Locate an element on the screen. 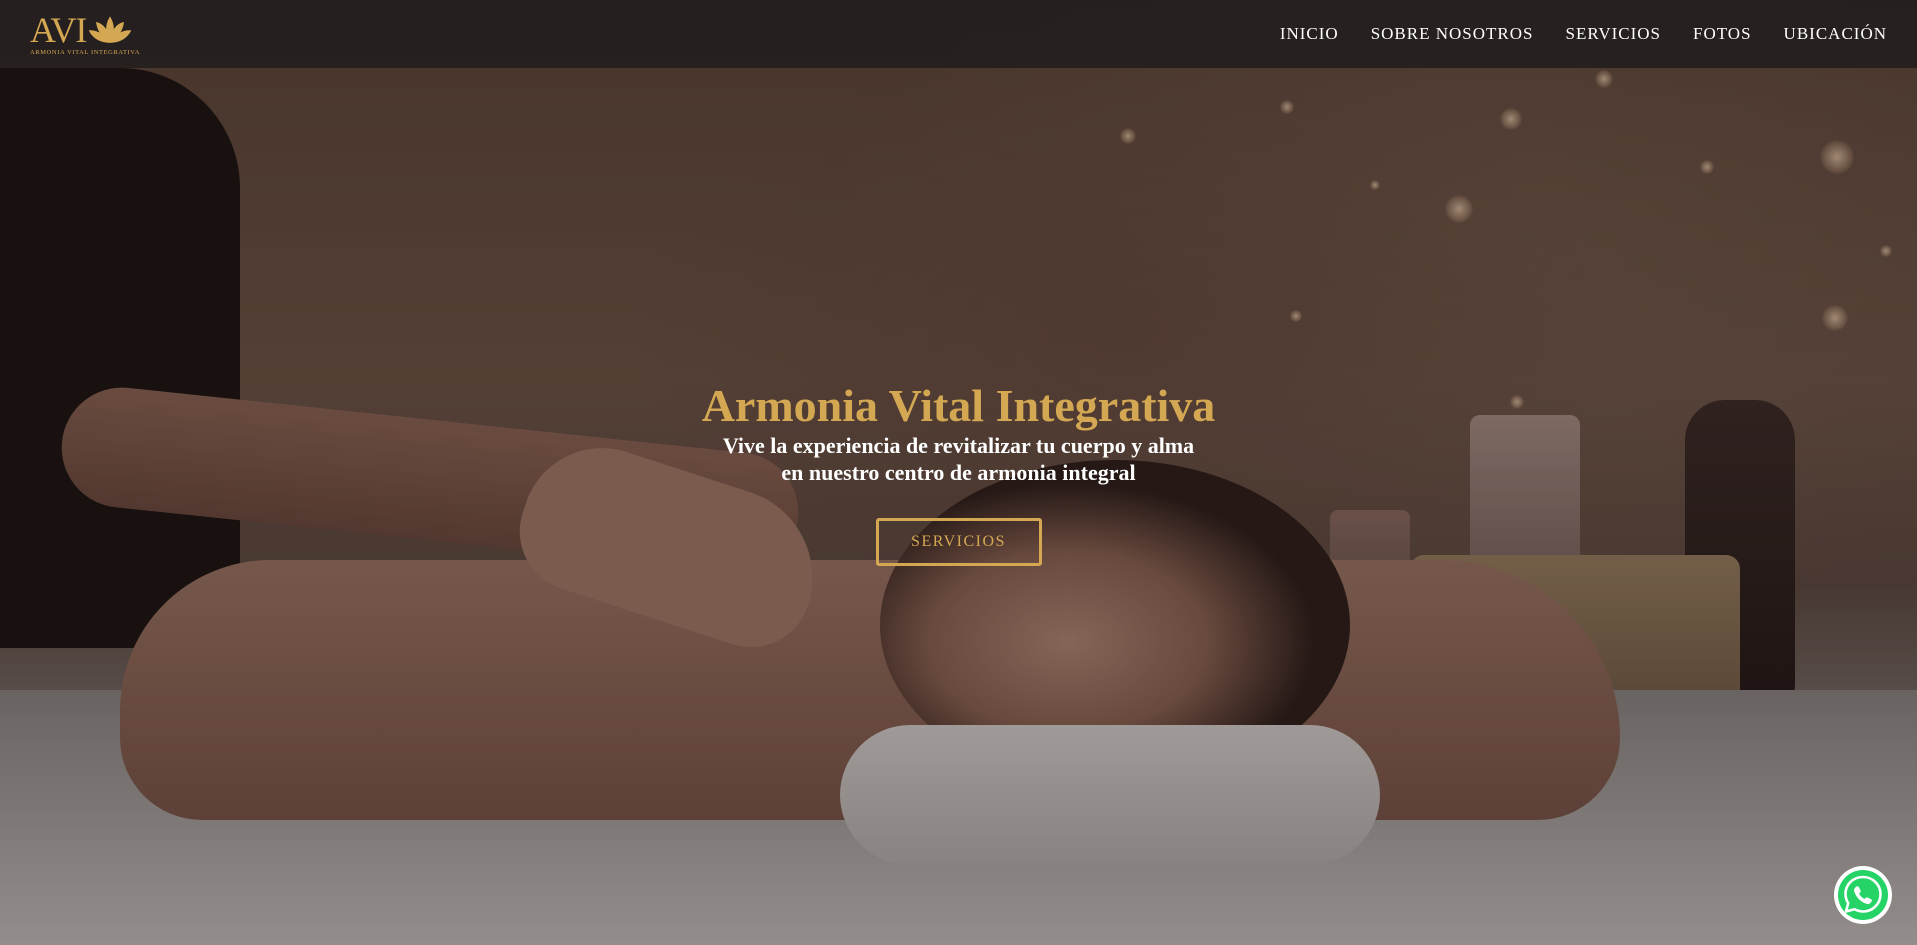 The image size is (1917, 945). lotus-icon is located at coordinates (110, 29).